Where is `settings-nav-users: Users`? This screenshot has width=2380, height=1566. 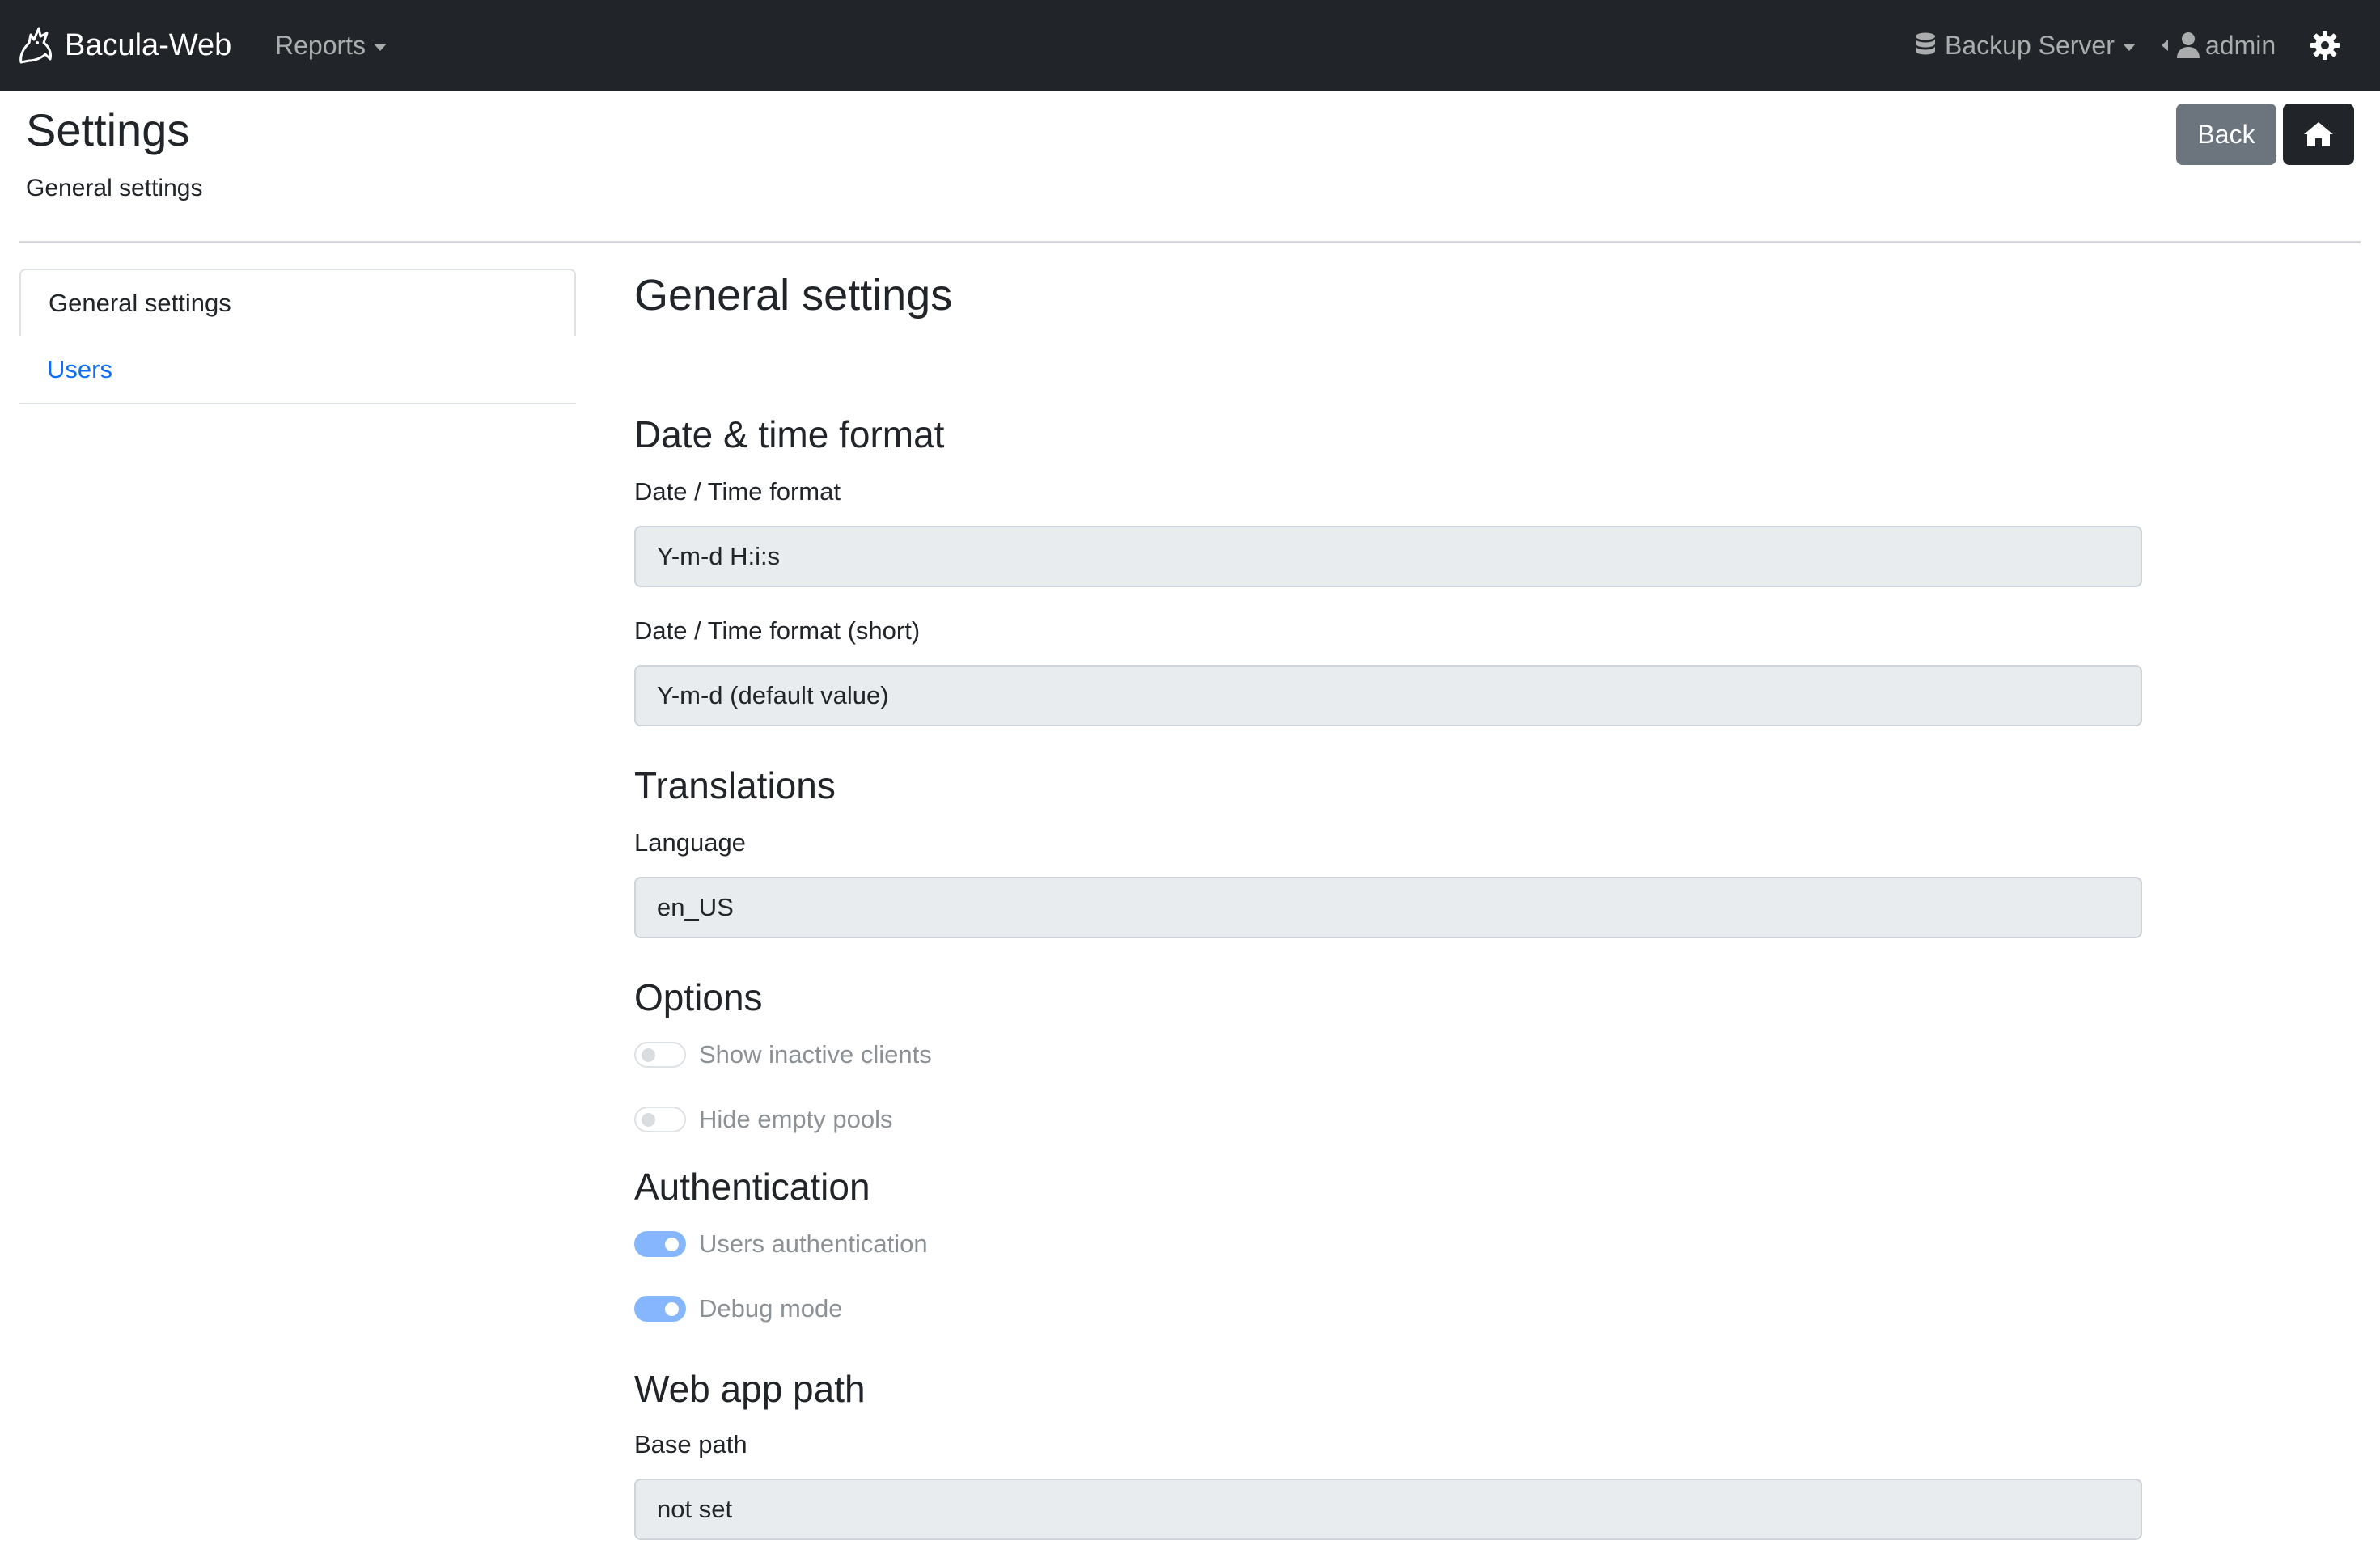
settings-nav-users: Users is located at coordinates (297, 370).